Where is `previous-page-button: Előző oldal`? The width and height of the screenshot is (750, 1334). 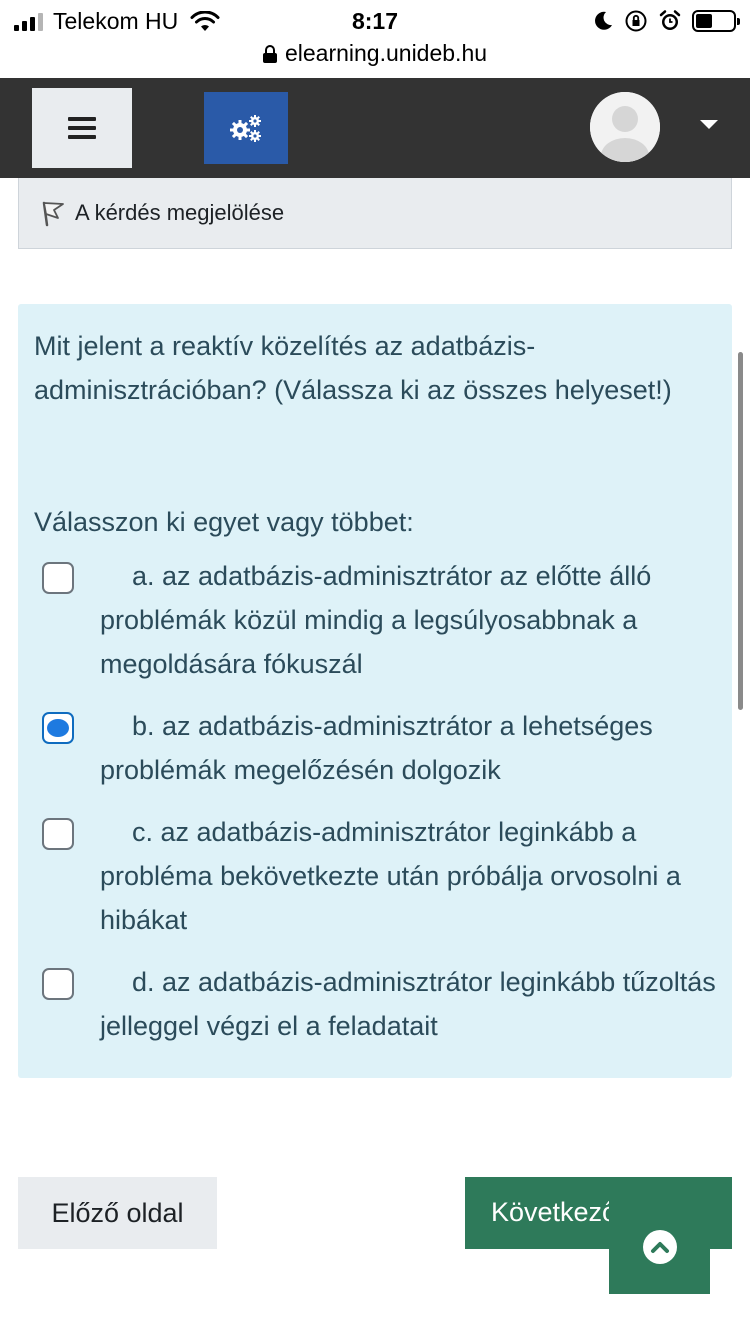
previous-page-button: Előző oldal is located at coordinates (117, 1213).